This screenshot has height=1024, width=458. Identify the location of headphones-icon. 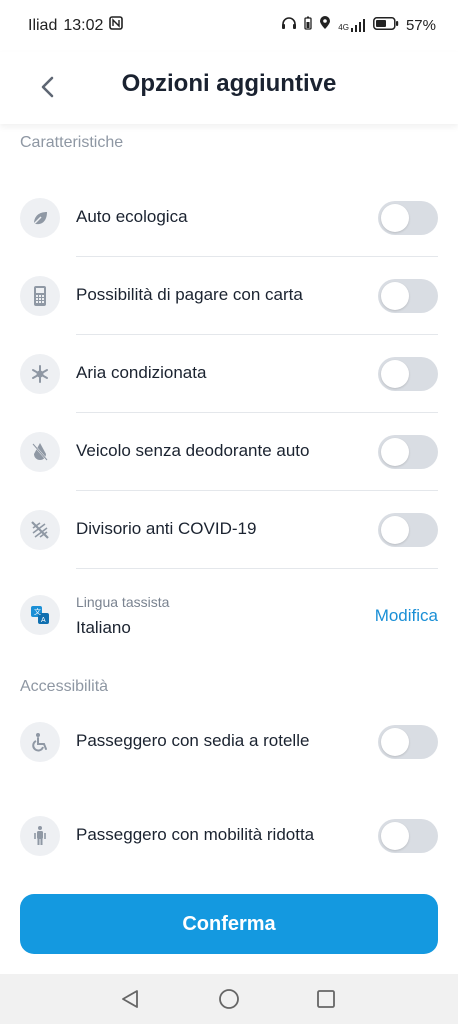
(289, 25).